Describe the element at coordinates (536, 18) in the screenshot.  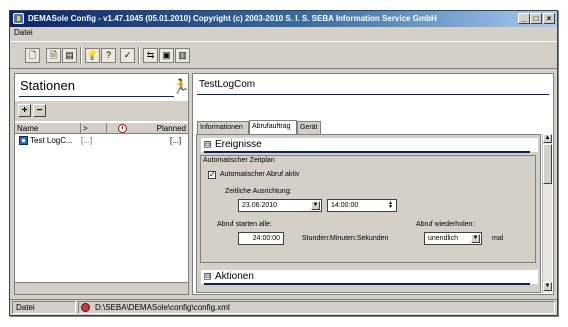
I see `maximize-button: □` at that location.